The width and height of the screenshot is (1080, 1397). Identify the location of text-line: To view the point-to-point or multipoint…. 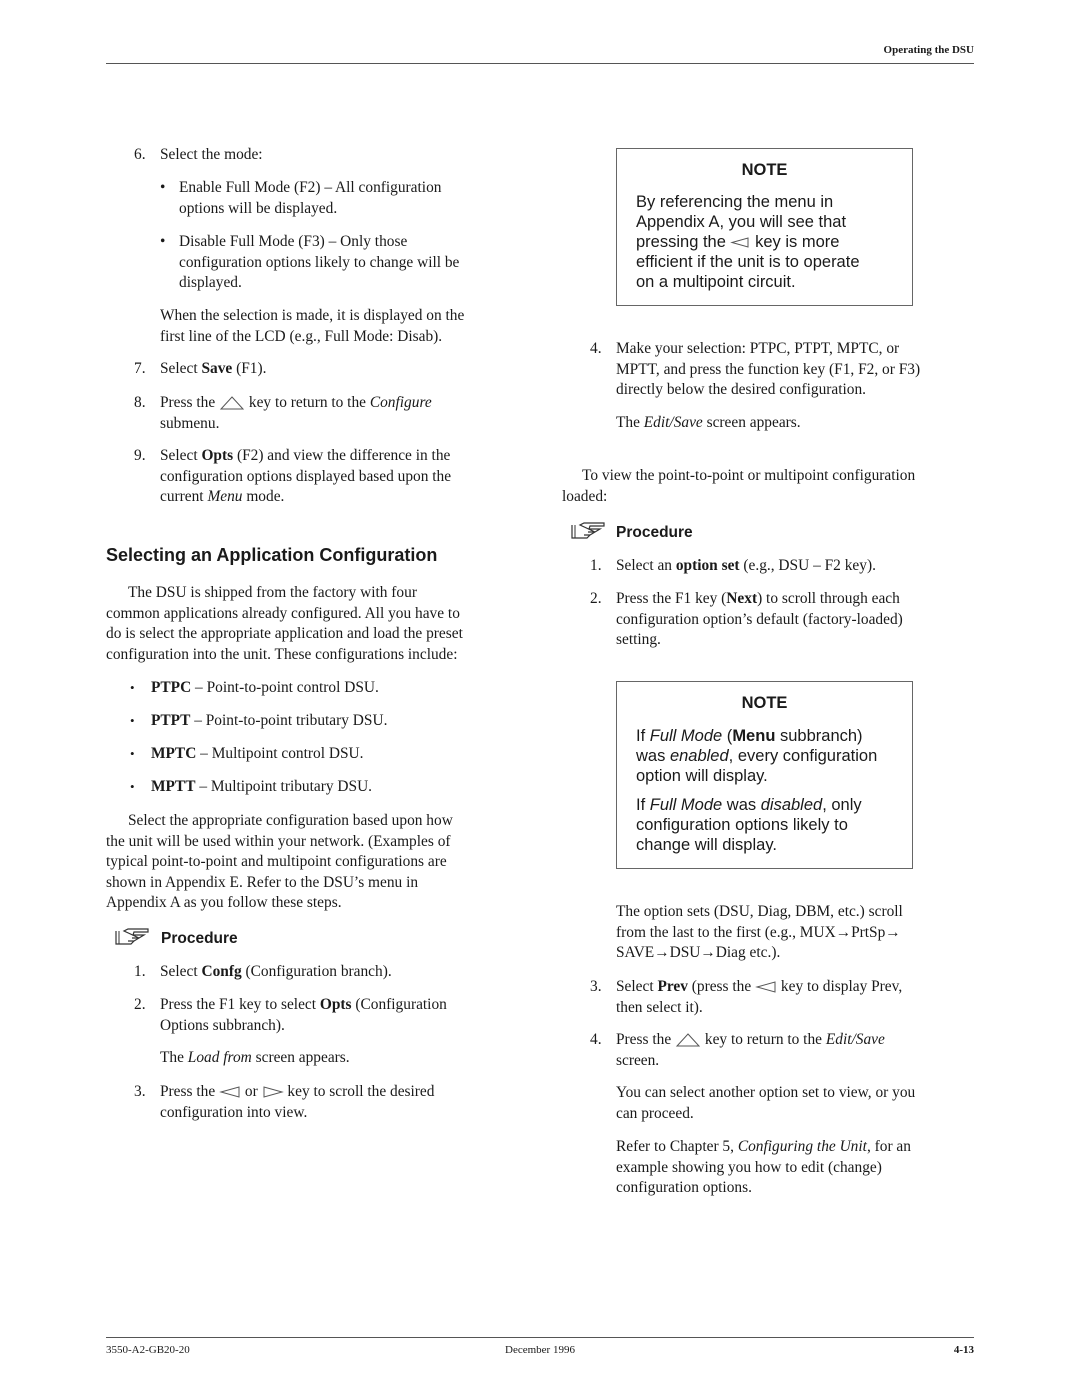
(749, 475).